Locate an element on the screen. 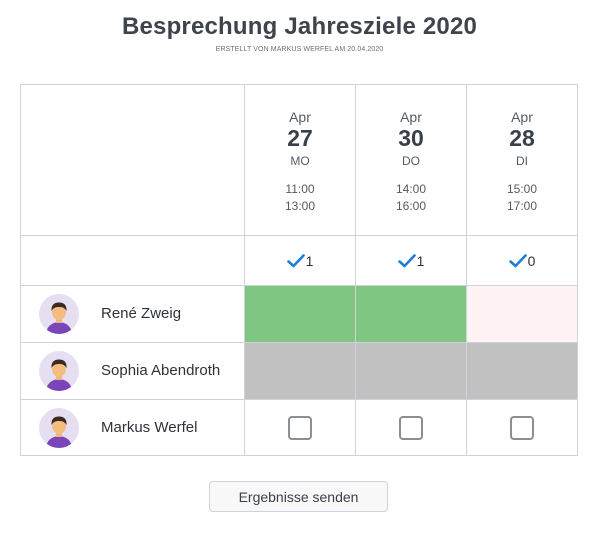 The width and height of the screenshot is (599, 550). time-end: 16:00 is located at coordinates (411, 206).